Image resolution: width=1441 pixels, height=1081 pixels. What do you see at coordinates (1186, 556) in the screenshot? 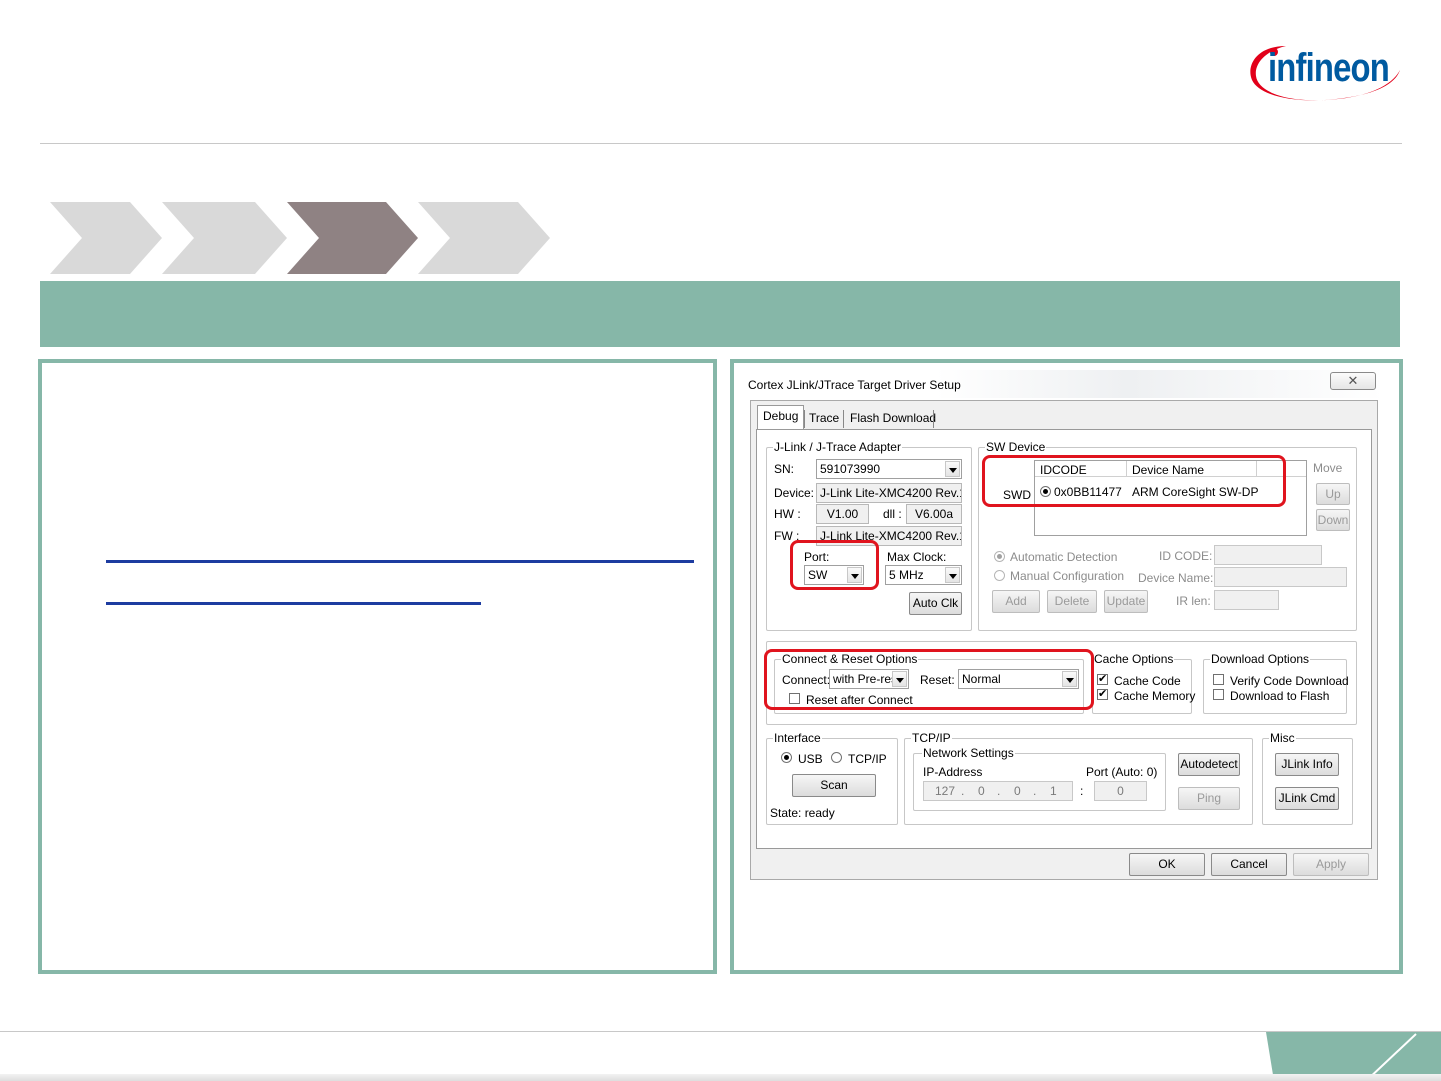
I see `id-code-label: ID CODE:` at bounding box center [1186, 556].